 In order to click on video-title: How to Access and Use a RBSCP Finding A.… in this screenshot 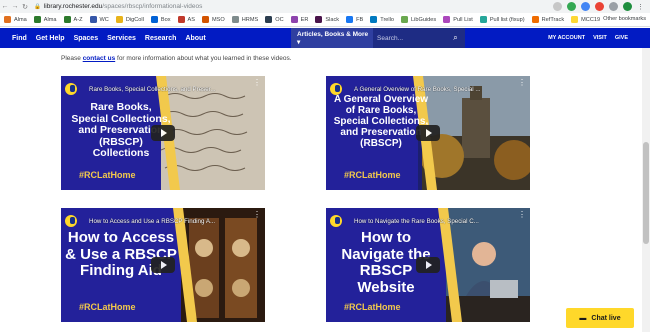, I will do `click(164, 221)`.